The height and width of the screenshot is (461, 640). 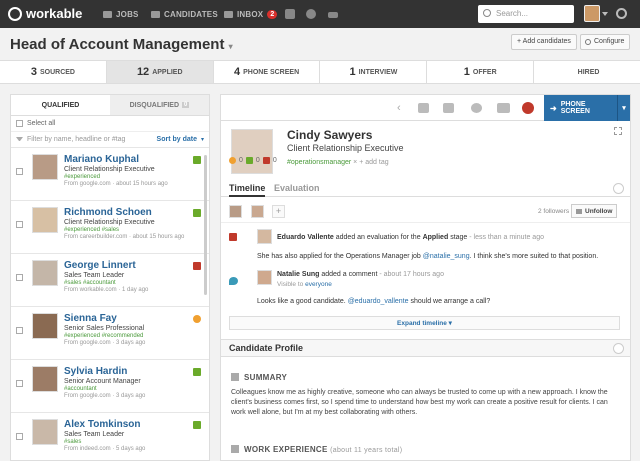 I want to click on summary-icon, so click(x=235, y=377).